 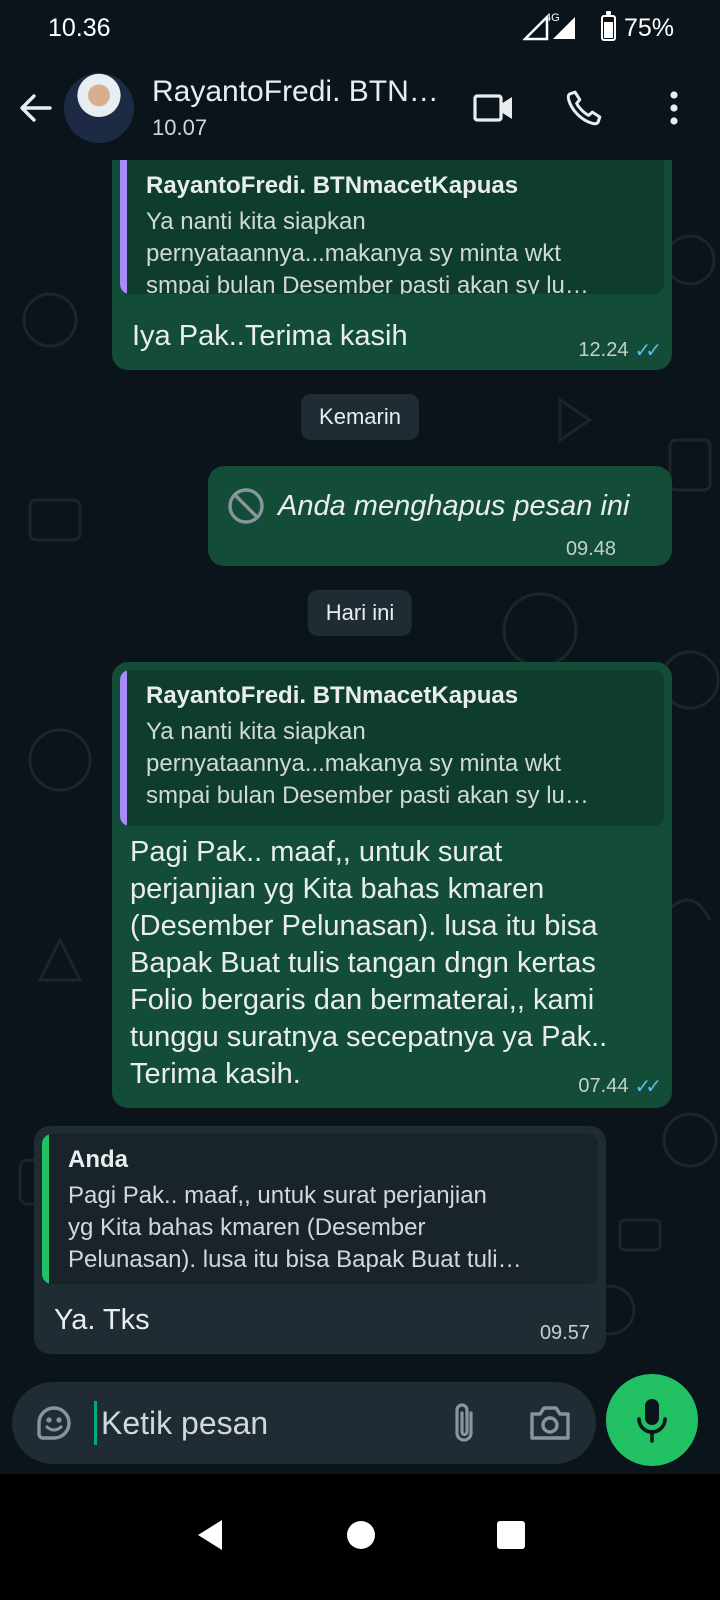 I want to click on battery-icon, so click(x=608, y=26).